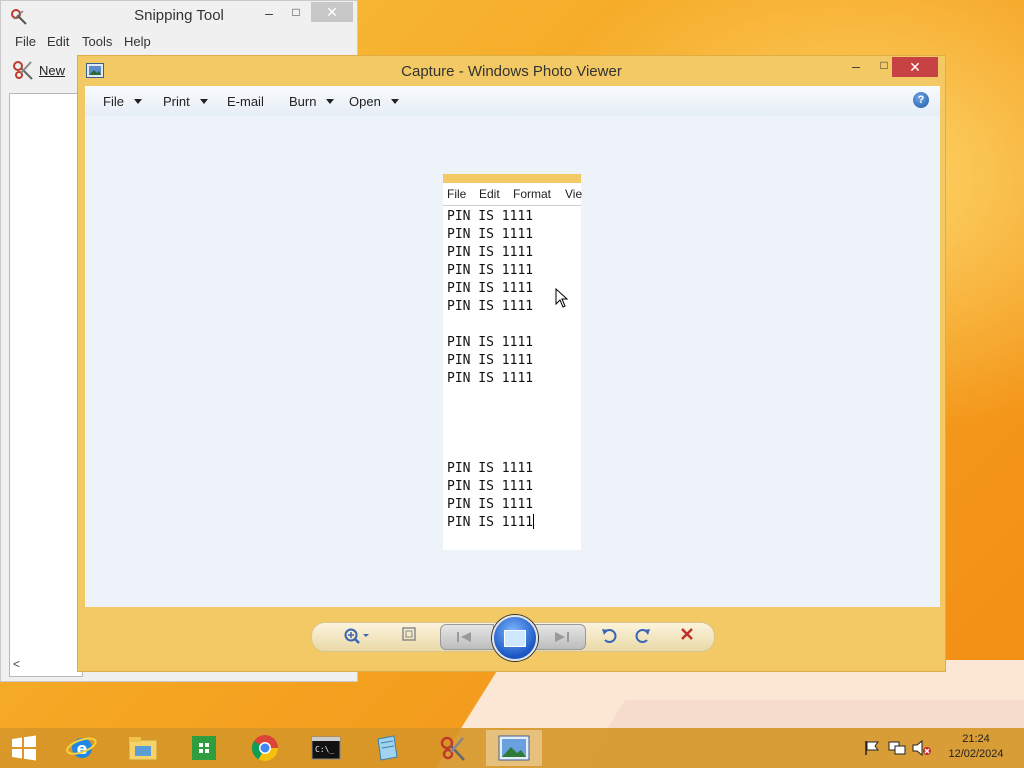  I want to click on snipping-tool-title: Snipping Tool, so click(179, 15).